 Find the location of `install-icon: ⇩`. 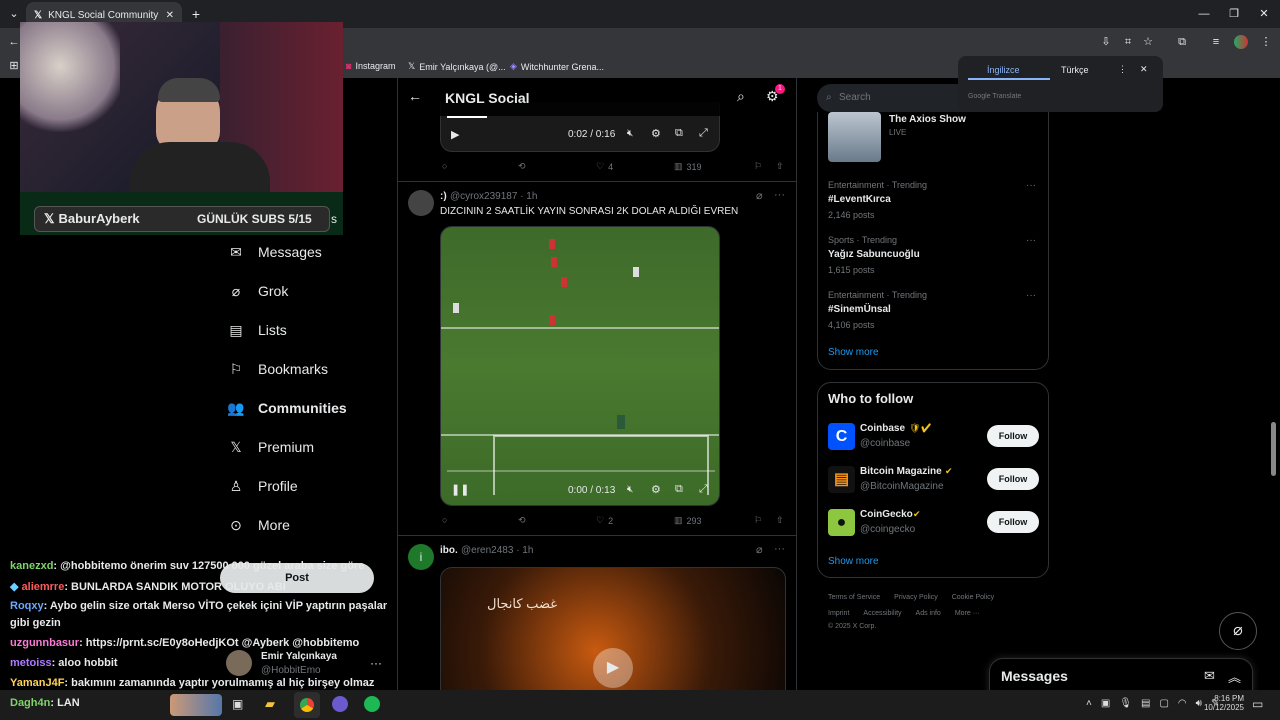

install-icon: ⇩ is located at coordinates (1106, 42).